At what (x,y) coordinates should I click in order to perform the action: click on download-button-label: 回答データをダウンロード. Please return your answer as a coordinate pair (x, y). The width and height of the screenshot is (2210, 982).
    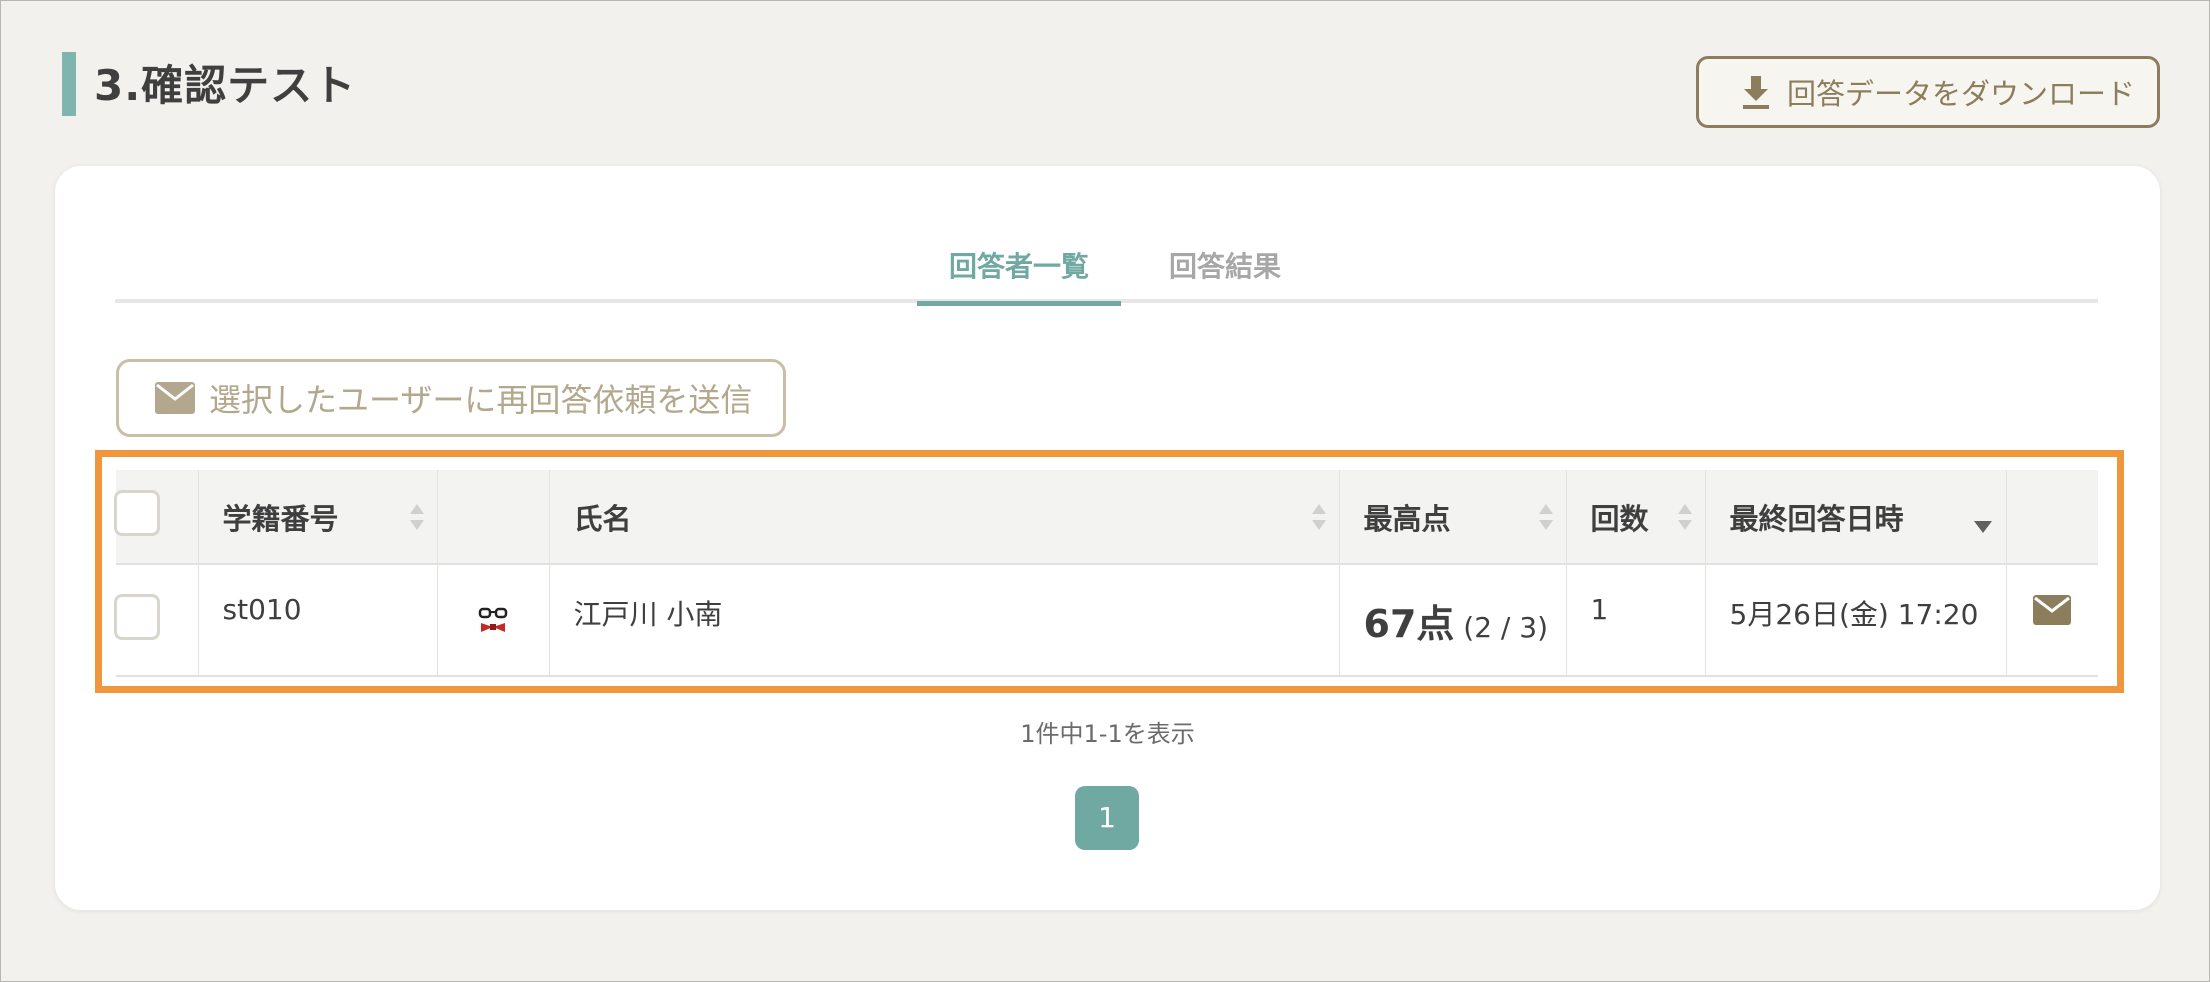
    Looking at the image, I should click on (1961, 94).